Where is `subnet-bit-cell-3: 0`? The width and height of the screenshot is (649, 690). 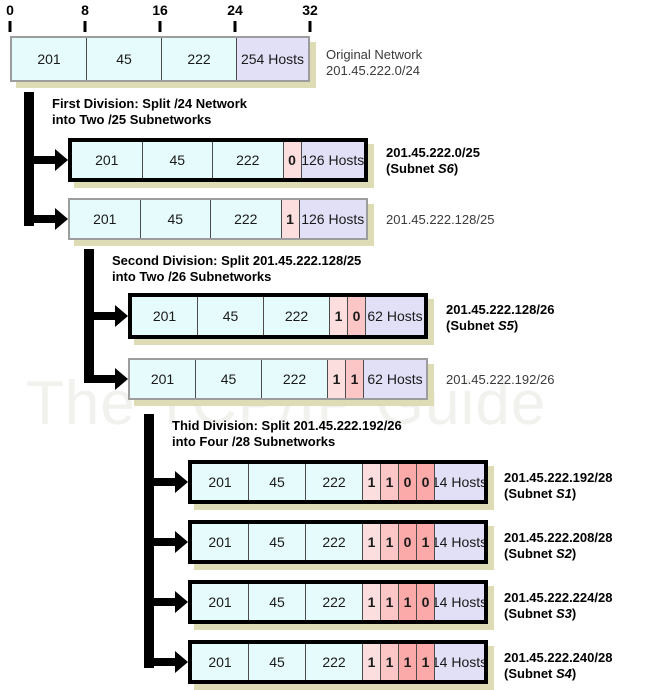
subnet-bit-cell-3: 0 is located at coordinates (408, 482).